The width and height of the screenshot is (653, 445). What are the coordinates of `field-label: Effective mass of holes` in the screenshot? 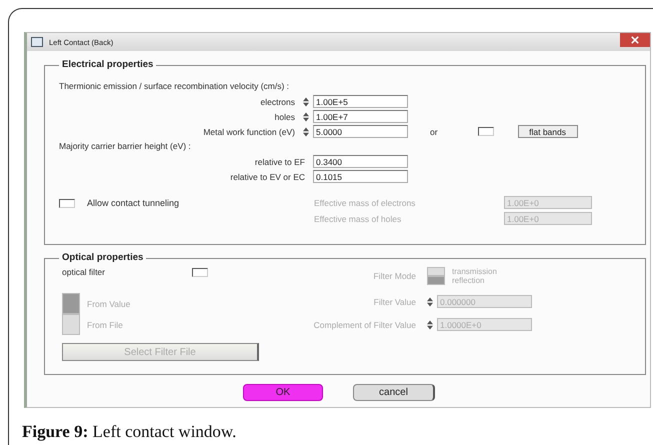 It's located at (358, 219).